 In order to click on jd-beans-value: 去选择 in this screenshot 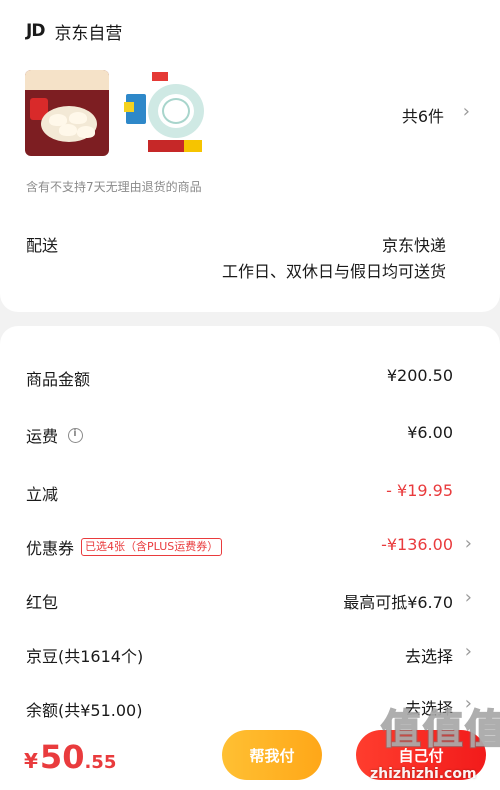, I will do `click(429, 655)`.